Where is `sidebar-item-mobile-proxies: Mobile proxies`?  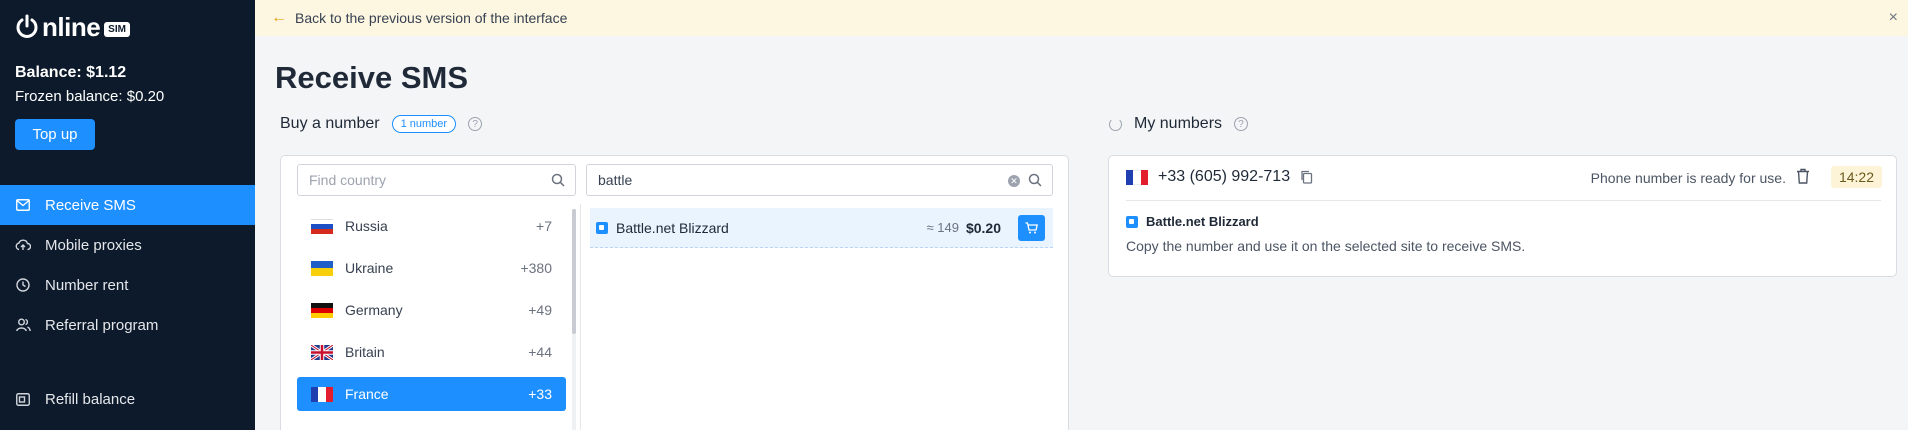 sidebar-item-mobile-proxies: Mobile proxies is located at coordinates (127, 245).